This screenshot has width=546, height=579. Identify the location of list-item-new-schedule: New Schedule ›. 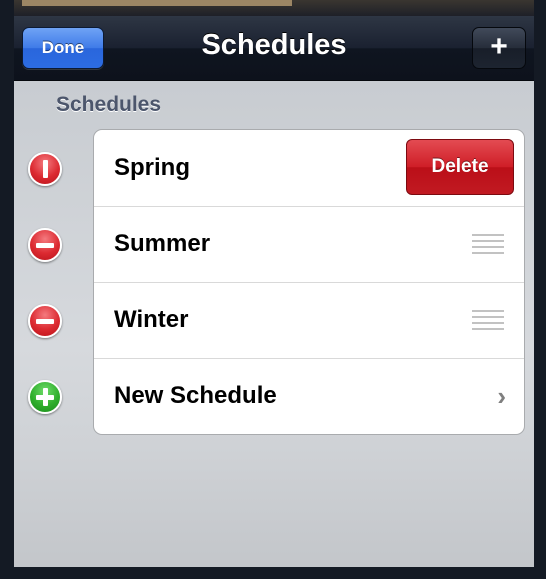
(309, 396).